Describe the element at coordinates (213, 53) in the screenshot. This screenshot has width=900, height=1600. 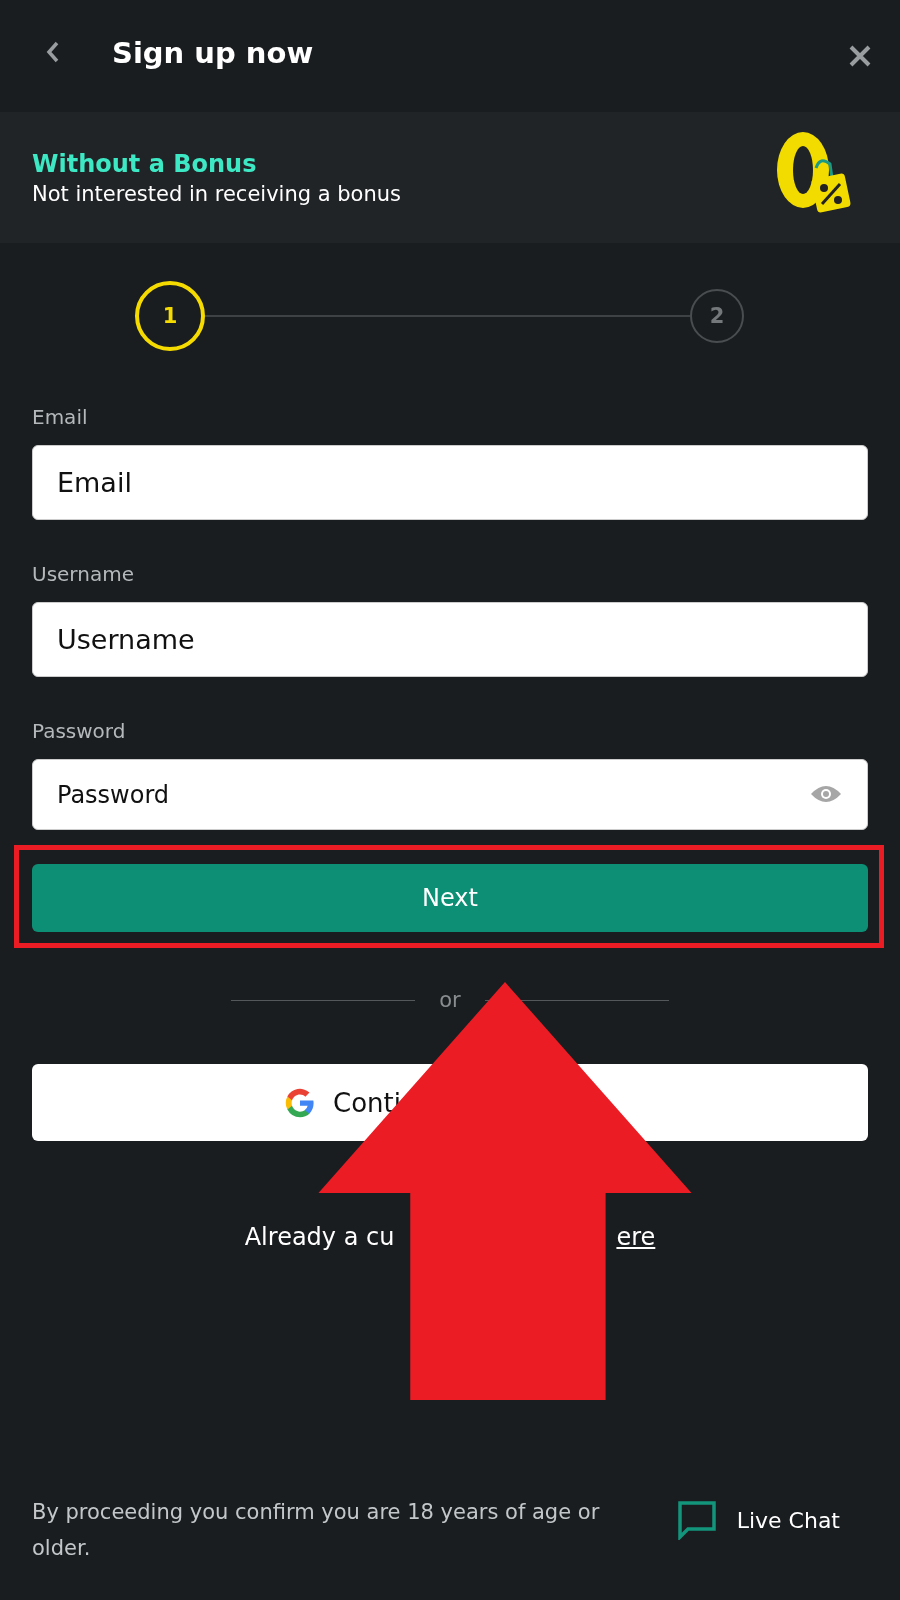
I see `page-title: Sign up now` at that location.